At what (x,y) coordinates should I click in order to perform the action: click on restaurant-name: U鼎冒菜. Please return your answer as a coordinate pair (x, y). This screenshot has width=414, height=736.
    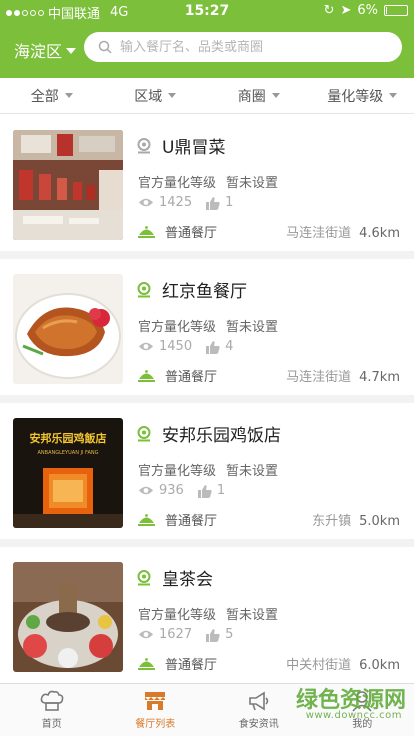
    Looking at the image, I should click on (194, 148).